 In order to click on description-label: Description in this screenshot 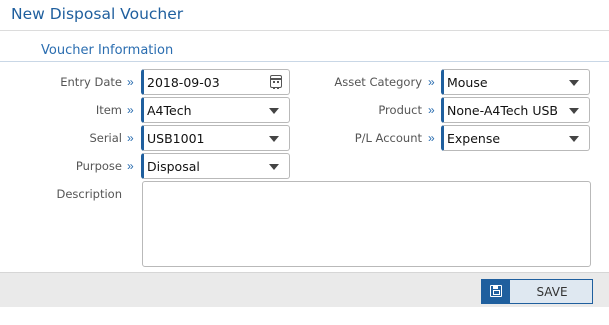, I will do `click(89, 194)`.